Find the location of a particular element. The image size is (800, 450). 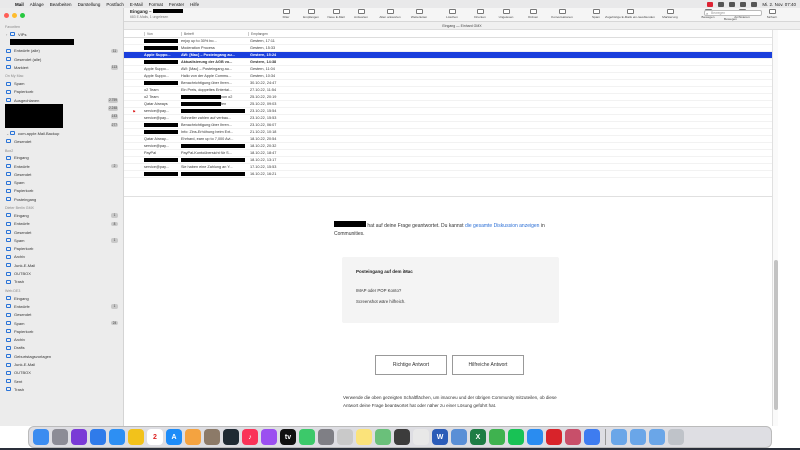

sidebar-item-markiert: Markiert 113 is located at coordinates (61, 67).